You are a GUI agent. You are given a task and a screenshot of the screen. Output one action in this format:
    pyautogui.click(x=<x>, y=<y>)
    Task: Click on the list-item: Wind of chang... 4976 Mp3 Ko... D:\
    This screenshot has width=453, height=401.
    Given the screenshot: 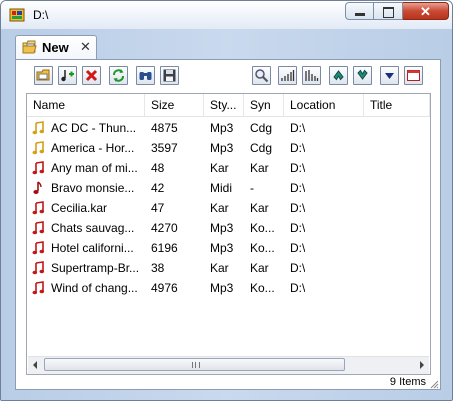 What is the action you would take?
    pyautogui.click(x=228, y=288)
    